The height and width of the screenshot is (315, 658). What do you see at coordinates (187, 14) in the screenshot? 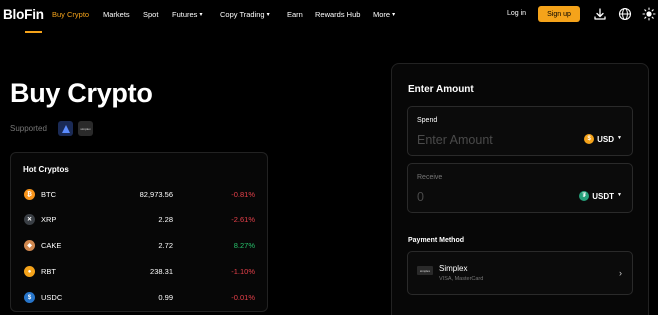
I see `nav-futures: Futures ▾` at bounding box center [187, 14].